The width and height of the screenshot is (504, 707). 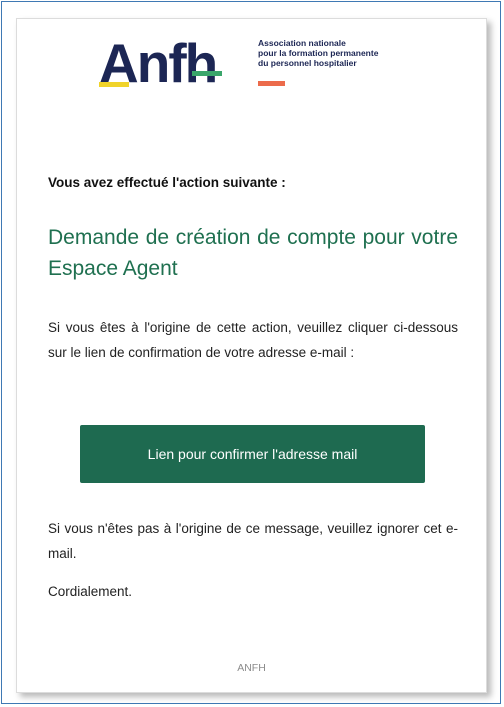 What do you see at coordinates (90, 591) in the screenshot?
I see `closing-text: Cordialement.` at bounding box center [90, 591].